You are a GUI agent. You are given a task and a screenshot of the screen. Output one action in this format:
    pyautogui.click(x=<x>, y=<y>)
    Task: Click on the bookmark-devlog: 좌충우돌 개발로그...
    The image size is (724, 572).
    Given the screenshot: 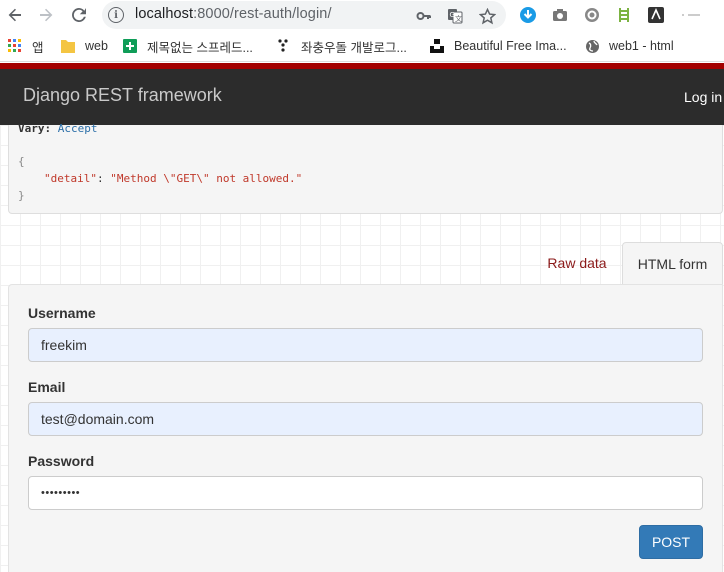 What is the action you would take?
    pyautogui.click(x=341, y=46)
    